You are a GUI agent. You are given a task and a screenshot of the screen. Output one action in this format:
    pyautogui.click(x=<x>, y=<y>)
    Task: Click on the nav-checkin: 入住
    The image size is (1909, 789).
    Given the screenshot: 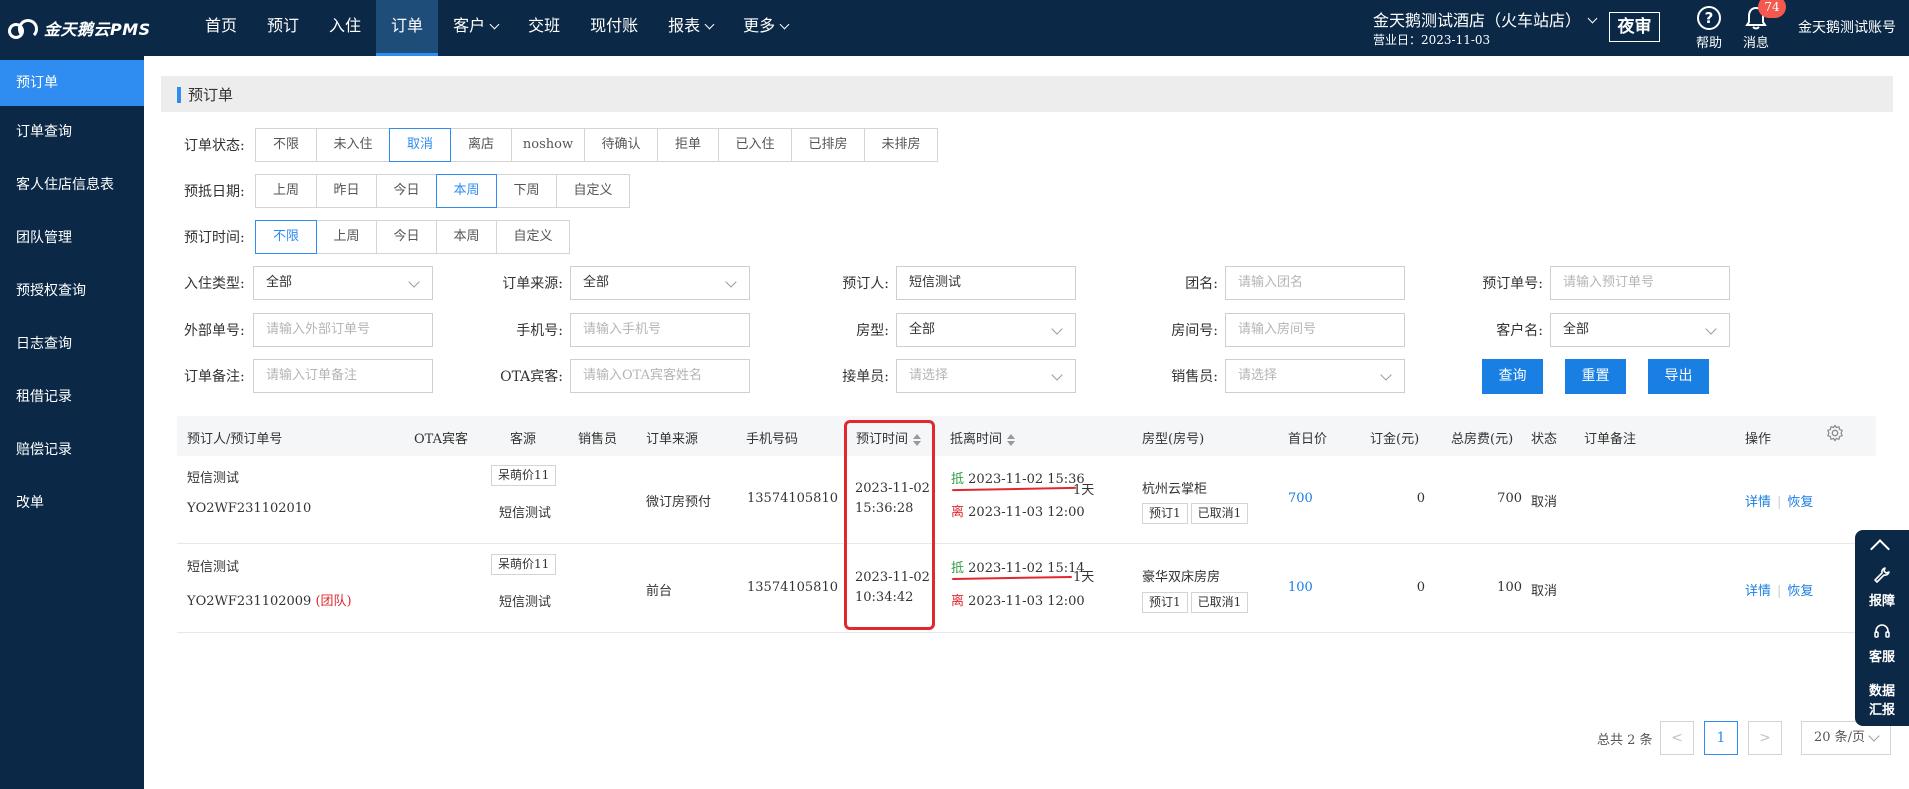 What is the action you would take?
    pyautogui.click(x=345, y=28)
    